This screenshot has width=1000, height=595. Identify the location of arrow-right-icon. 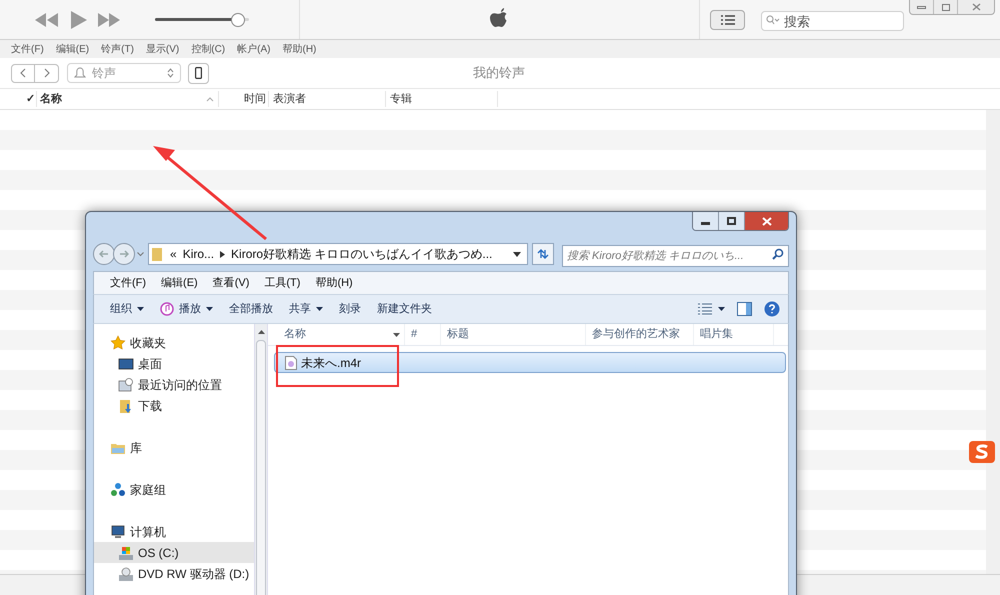
(124, 254).